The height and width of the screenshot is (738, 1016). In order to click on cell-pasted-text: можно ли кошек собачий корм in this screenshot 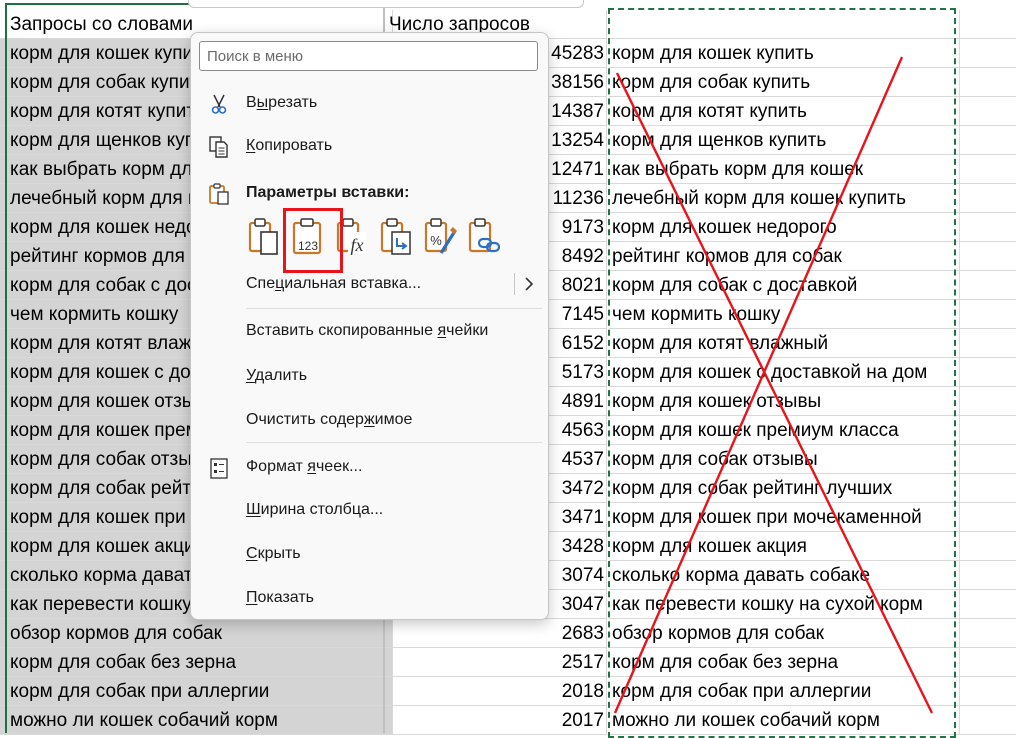, I will do `click(746, 720)`.